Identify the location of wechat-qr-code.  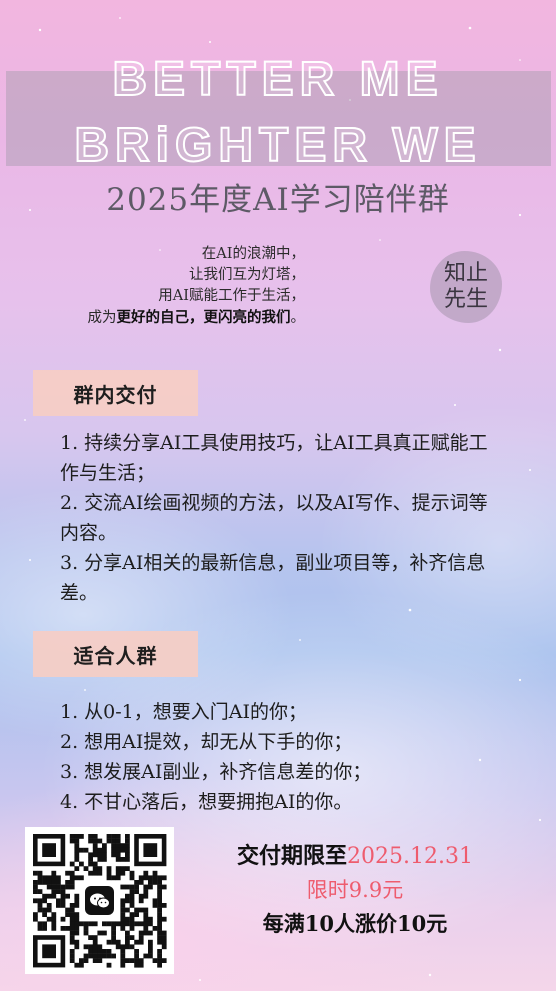
(99, 900).